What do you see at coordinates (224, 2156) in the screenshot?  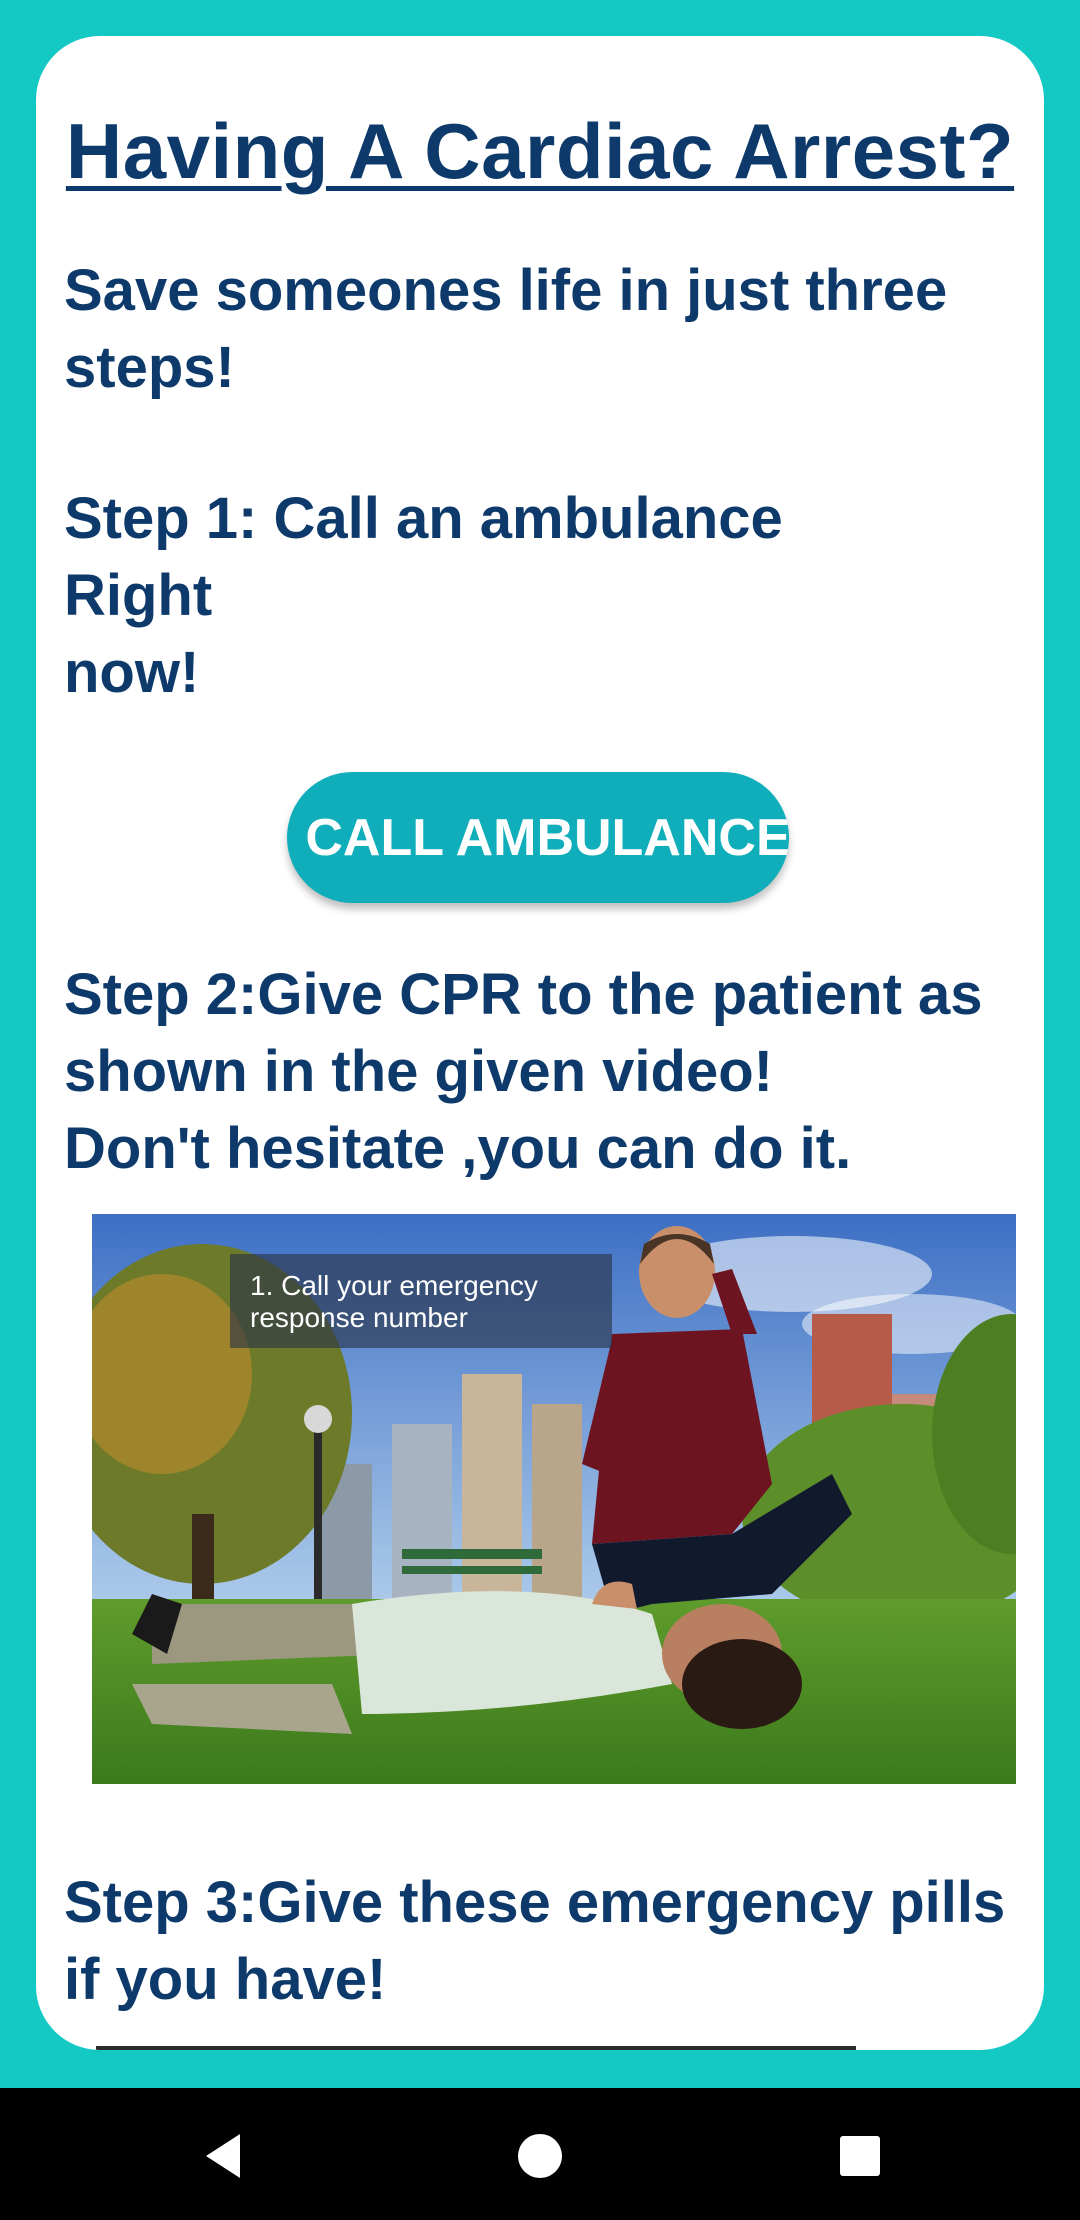 I see `back-icon` at bounding box center [224, 2156].